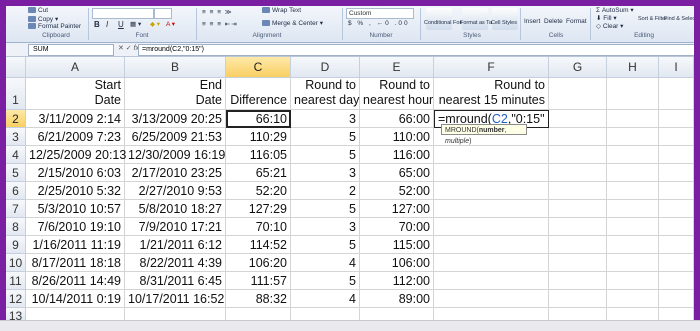  Describe the element at coordinates (505, 19) in the screenshot. I see `cell-styles-button` at that location.